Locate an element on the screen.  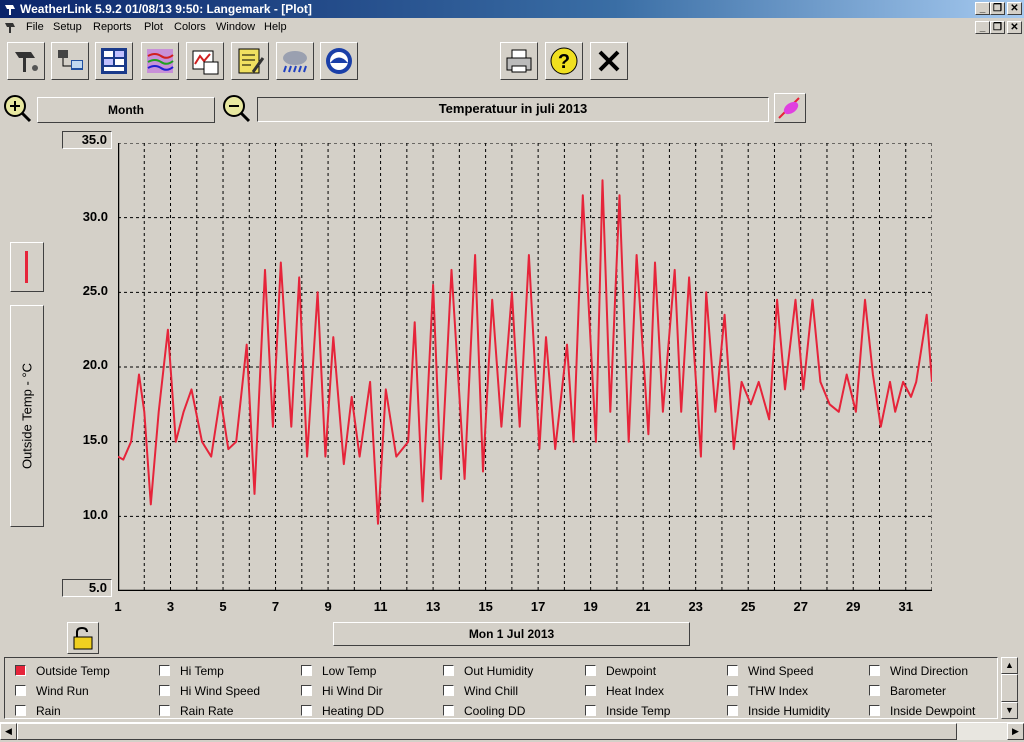
legend-label: Out Humidity is located at coordinates (499, 671).